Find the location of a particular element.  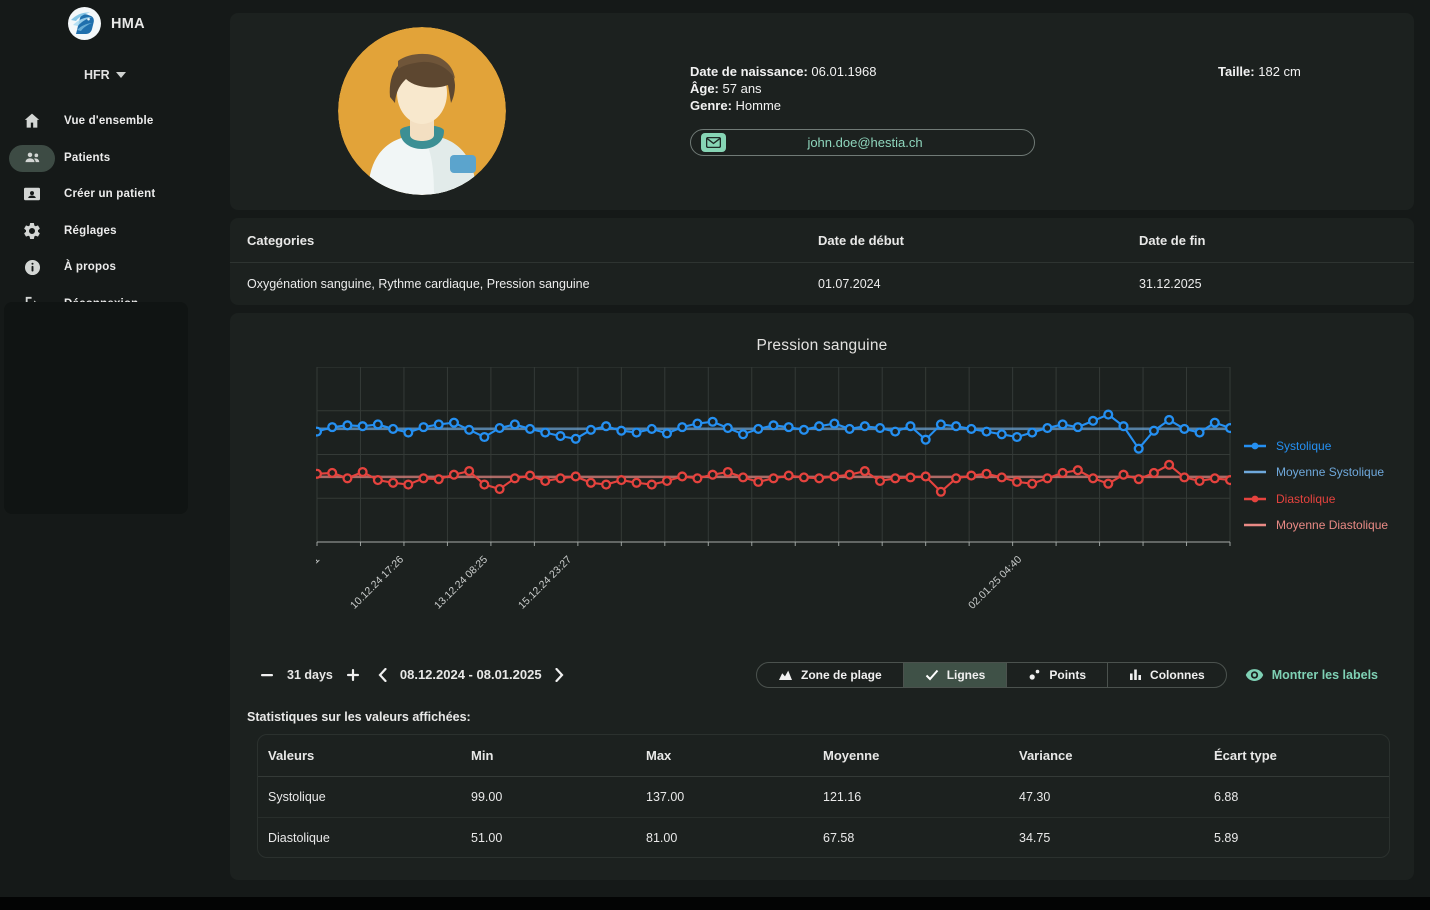

view-label: Points is located at coordinates (1068, 674).